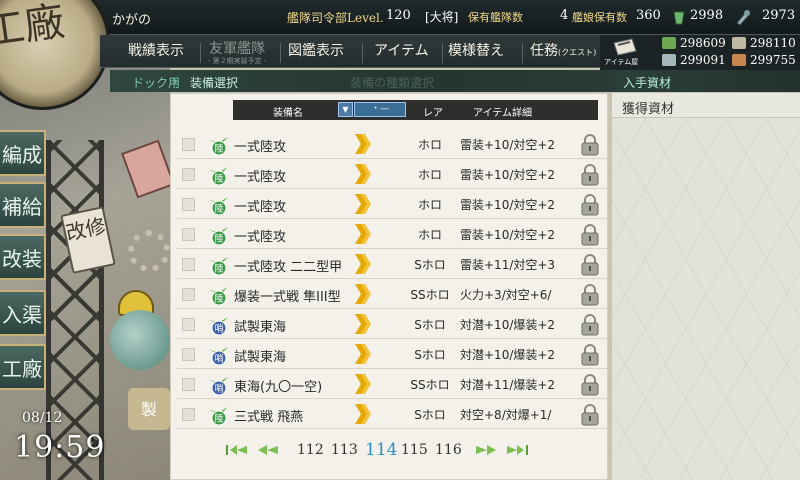 Image resolution: width=800 pixels, height=480 pixels. What do you see at coordinates (34, 28) in the screenshot?
I see `emblem-text: 工廠` at bounding box center [34, 28].